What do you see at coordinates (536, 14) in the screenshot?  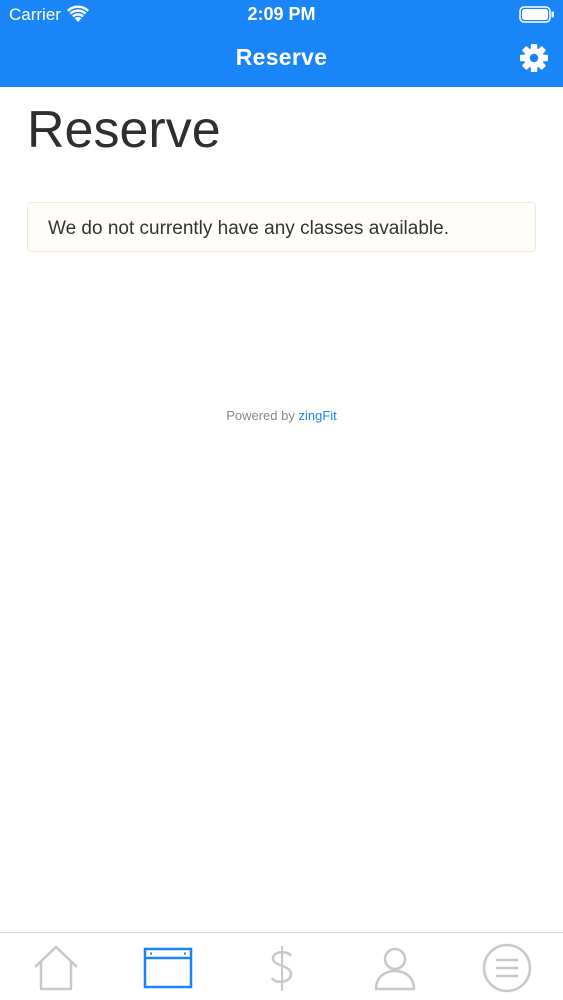 I see `battery-icon` at bounding box center [536, 14].